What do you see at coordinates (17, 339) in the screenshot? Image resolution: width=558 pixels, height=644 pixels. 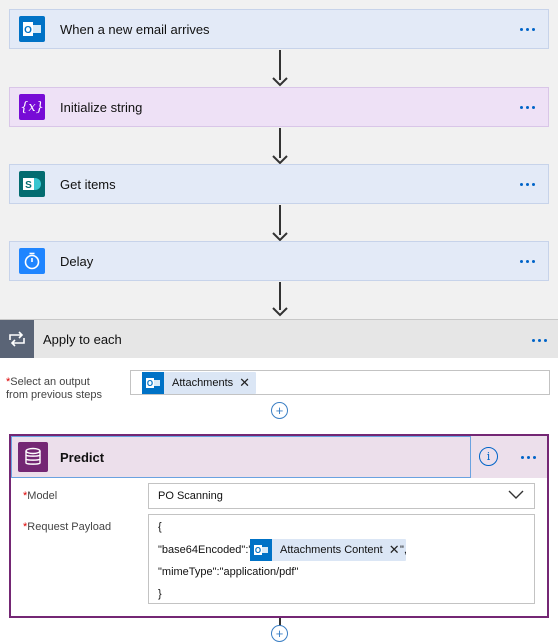 I see `loop-icon` at bounding box center [17, 339].